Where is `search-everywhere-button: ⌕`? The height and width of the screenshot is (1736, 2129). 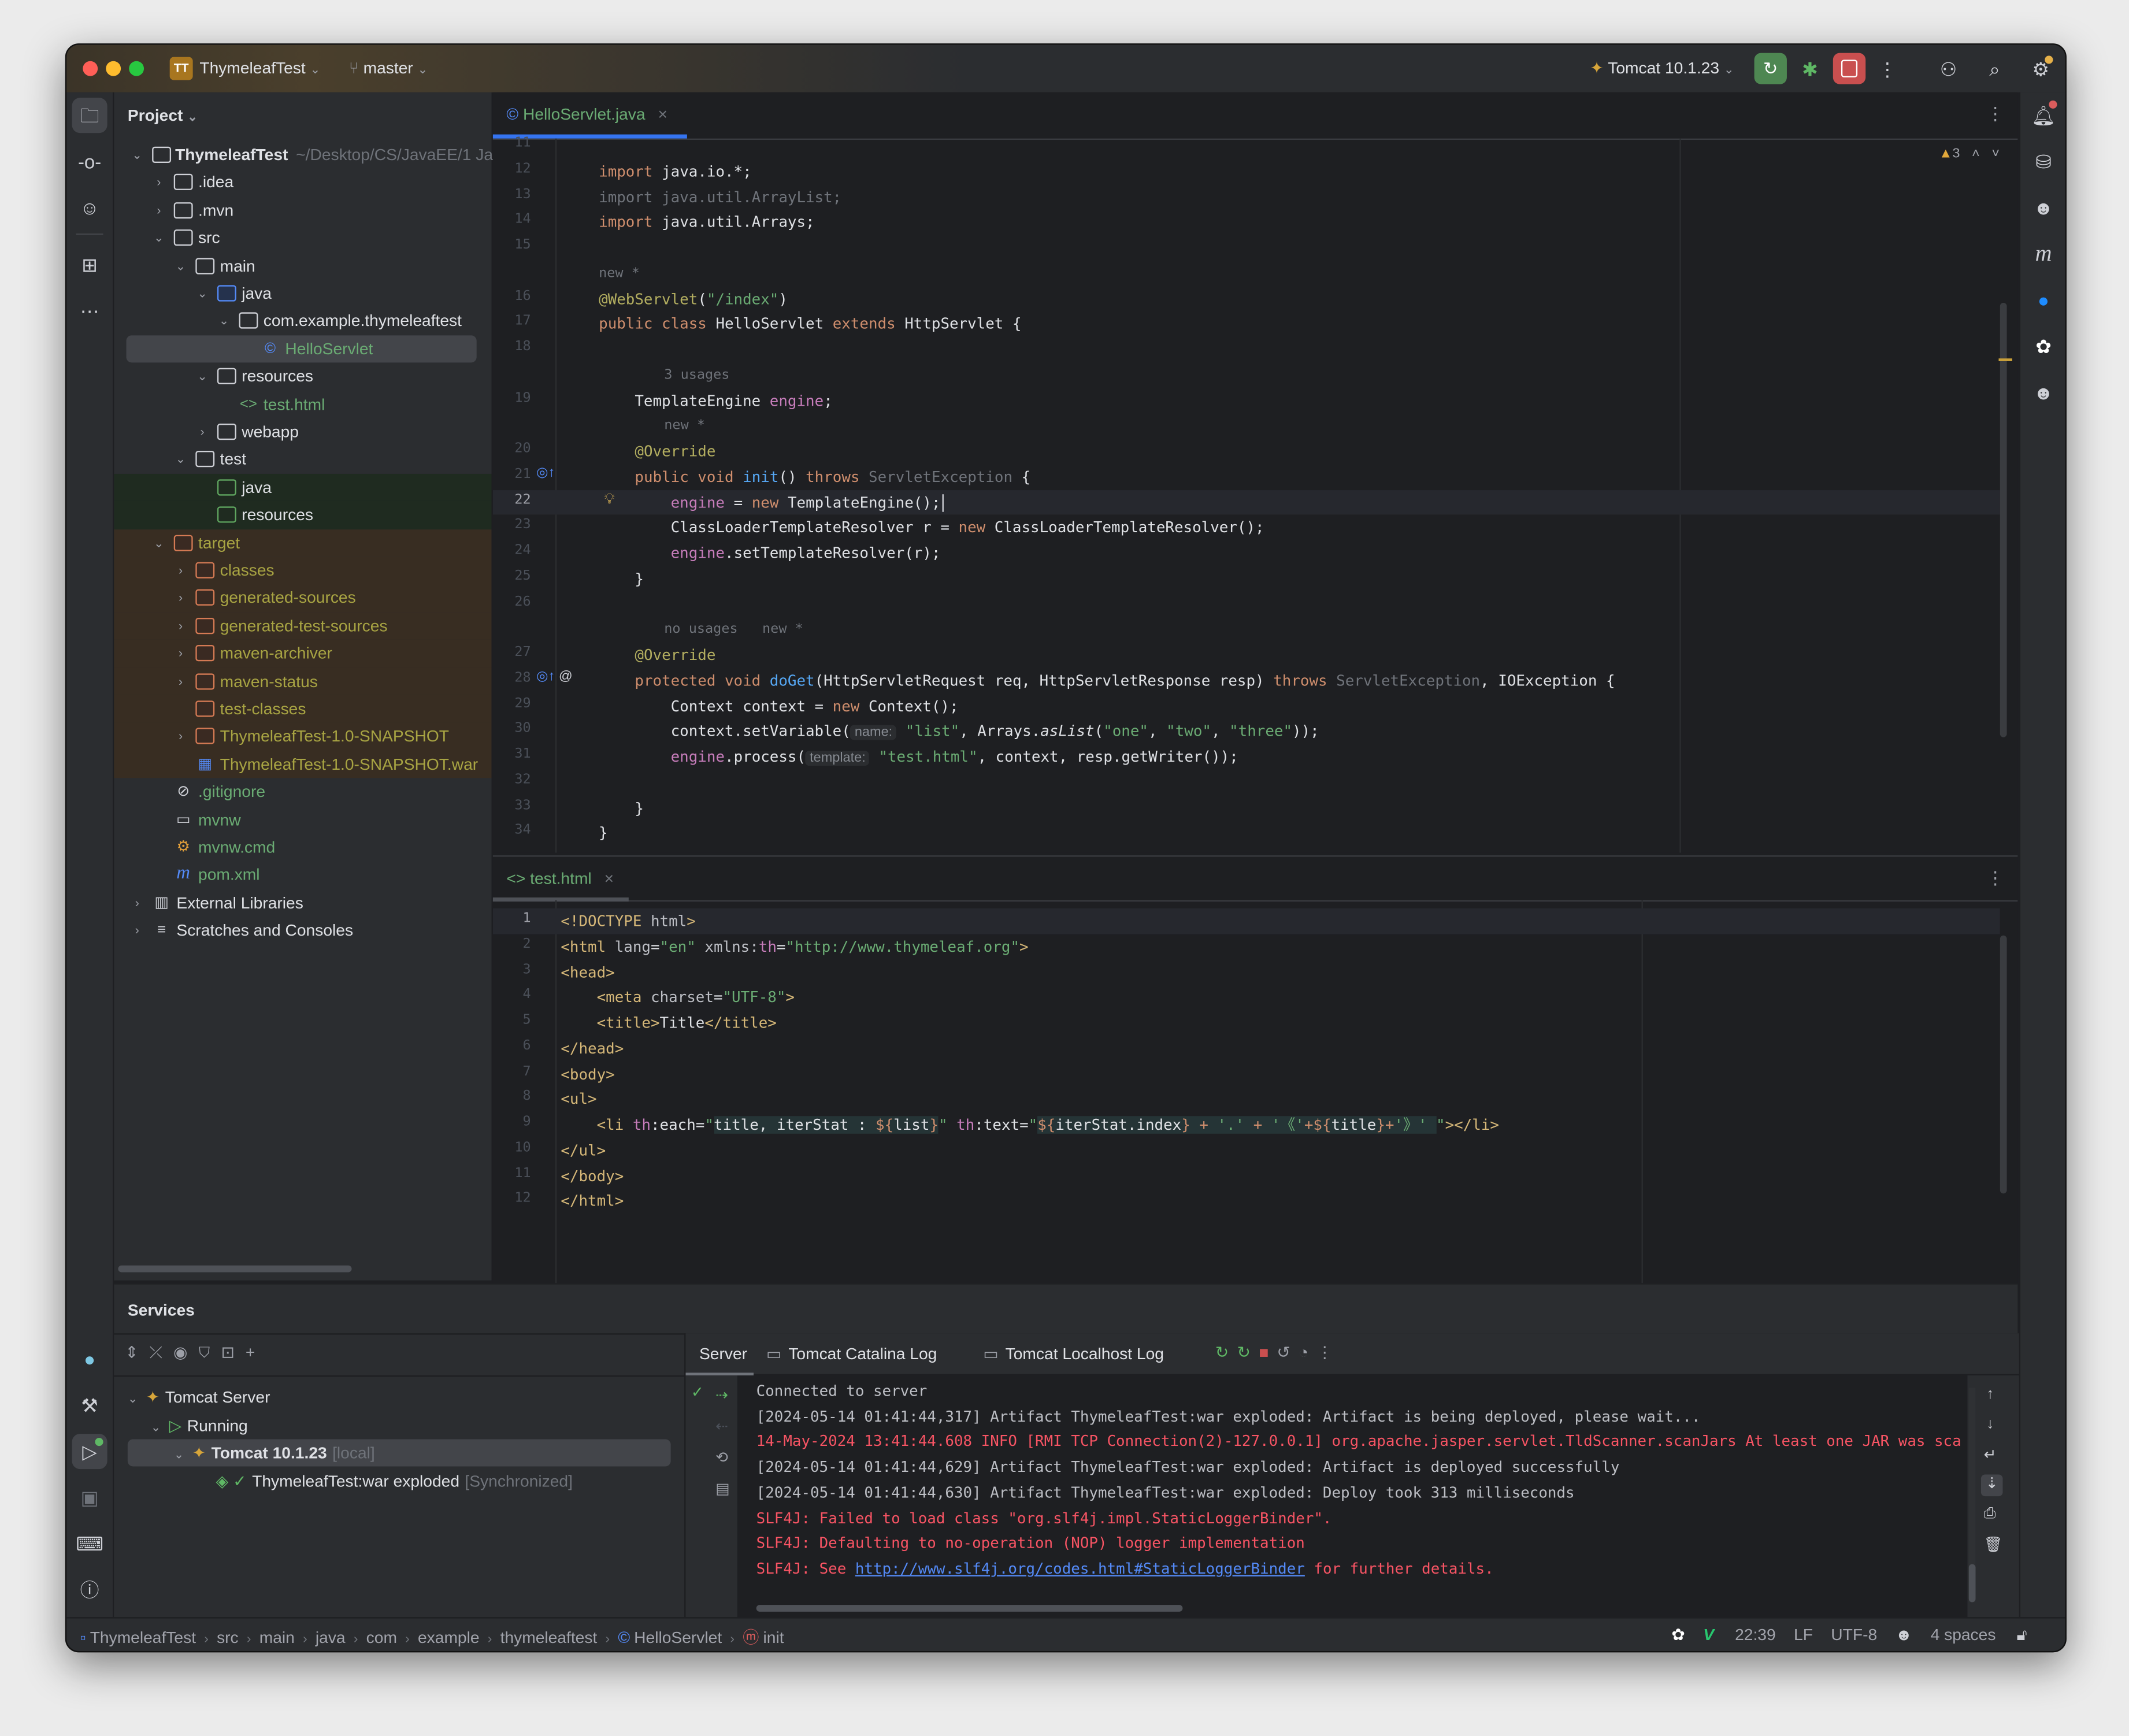 search-everywhere-button: ⌕ is located at coordinates (1995, 69).